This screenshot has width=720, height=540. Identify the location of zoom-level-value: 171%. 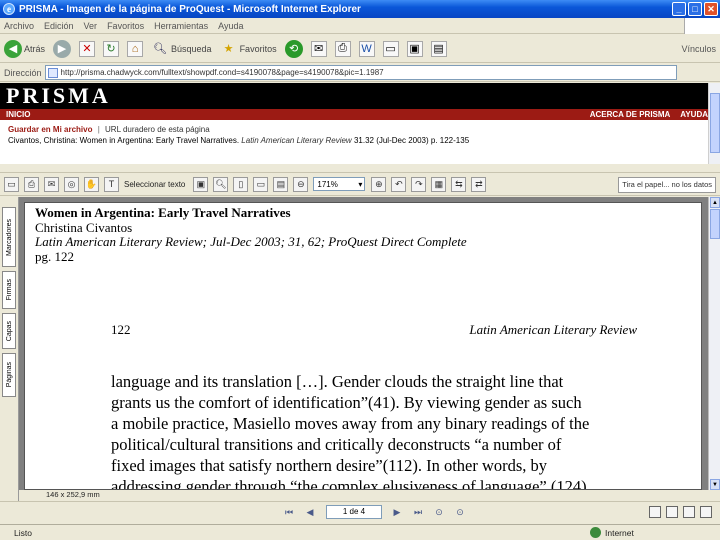
(327, 184).